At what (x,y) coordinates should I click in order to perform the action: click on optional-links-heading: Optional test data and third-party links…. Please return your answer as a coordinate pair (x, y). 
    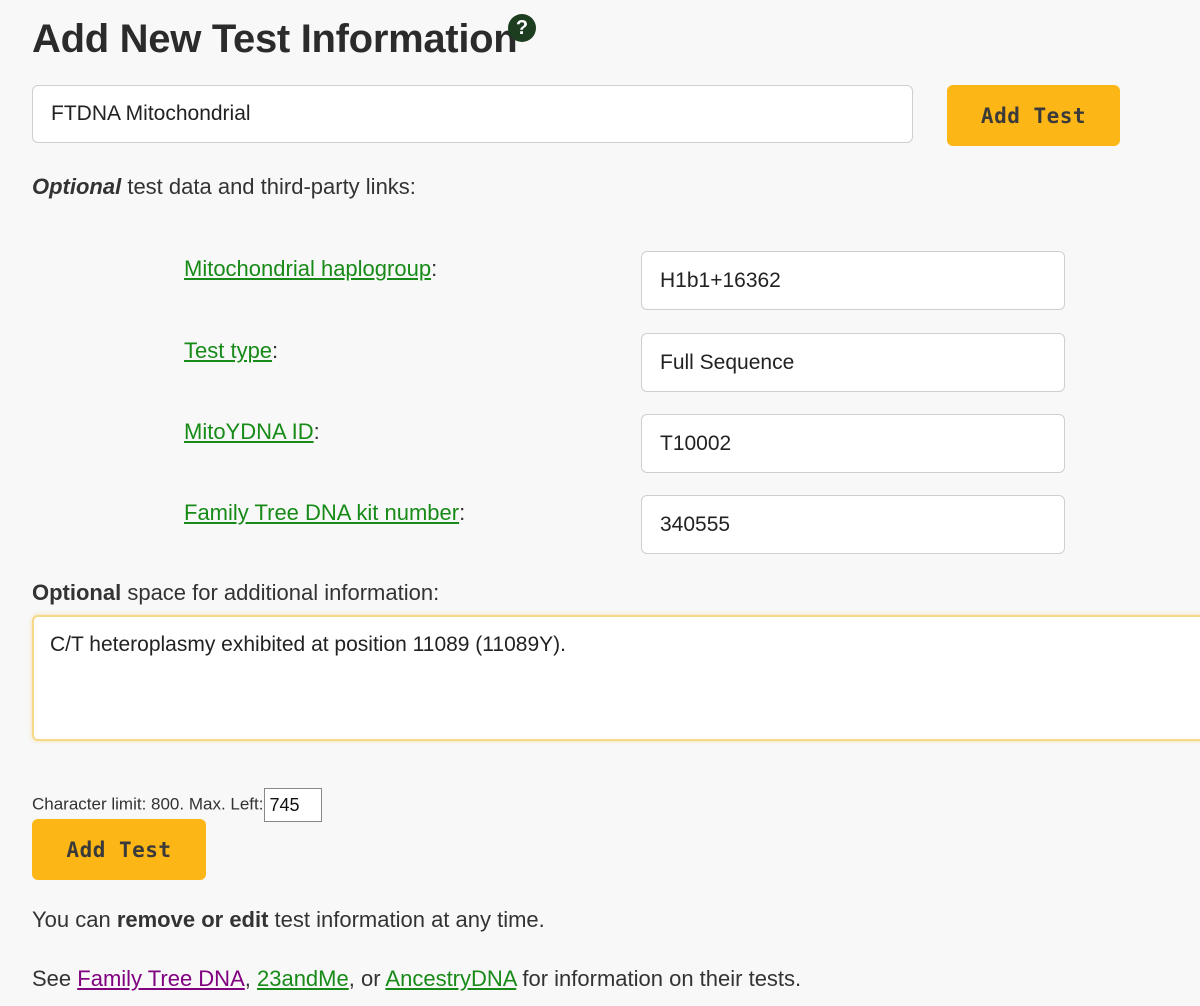
    Looking at the image, I should click on (224, 187).